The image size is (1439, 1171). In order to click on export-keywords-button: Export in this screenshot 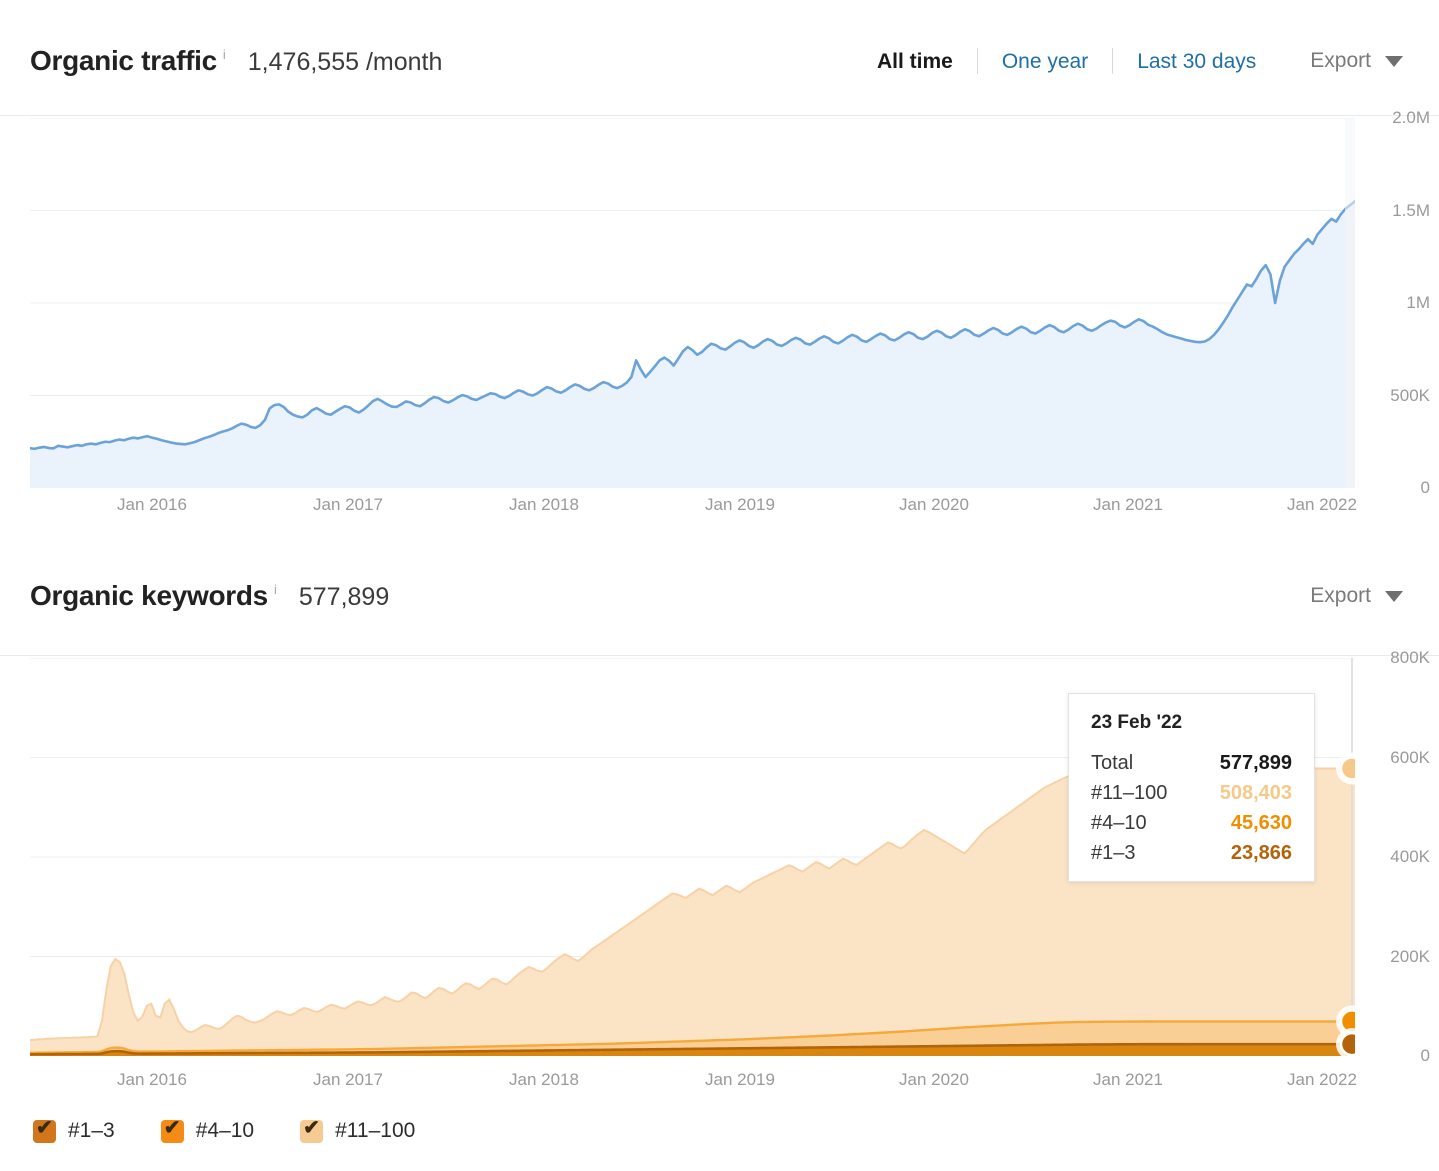, I will do `click(1356, 596)`.